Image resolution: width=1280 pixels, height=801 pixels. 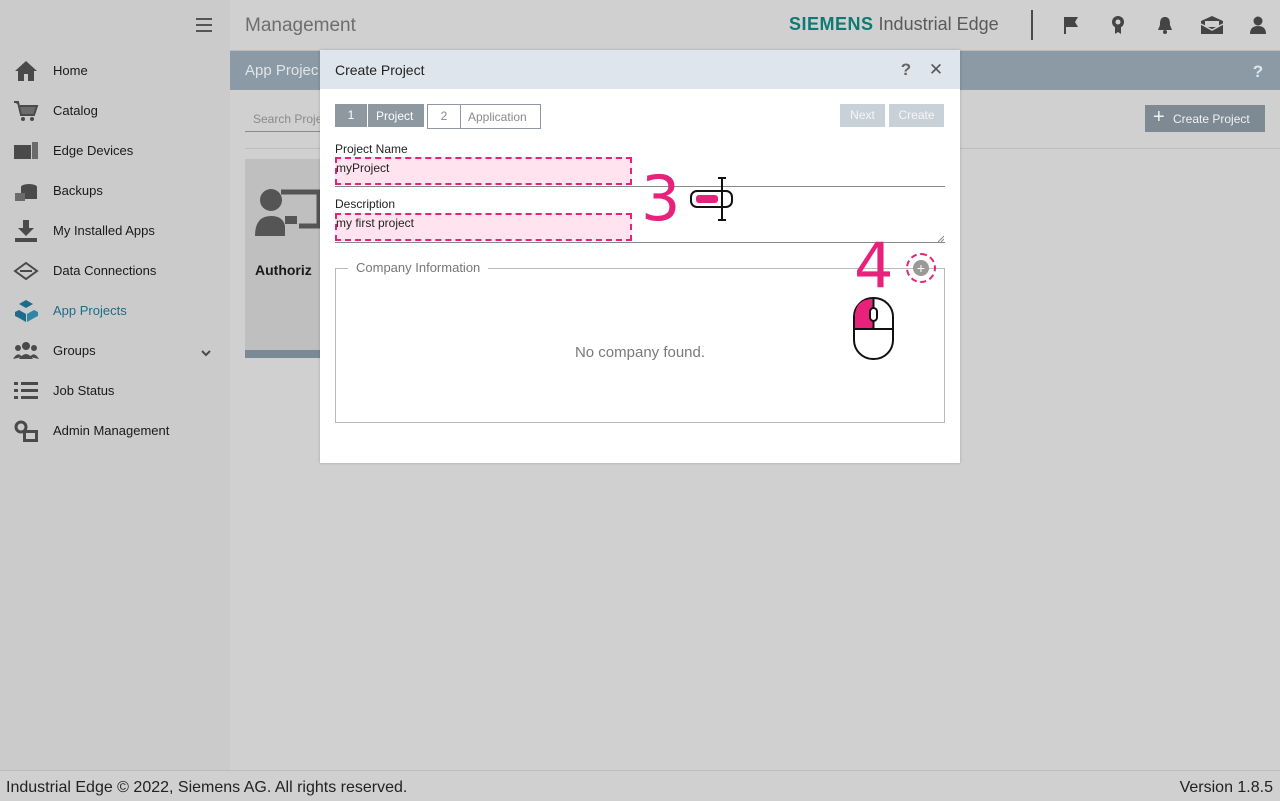 What do you see at coordinates (26, 271) in the screenshot?
I see `connection-icon` at bounding box center [26, 271].